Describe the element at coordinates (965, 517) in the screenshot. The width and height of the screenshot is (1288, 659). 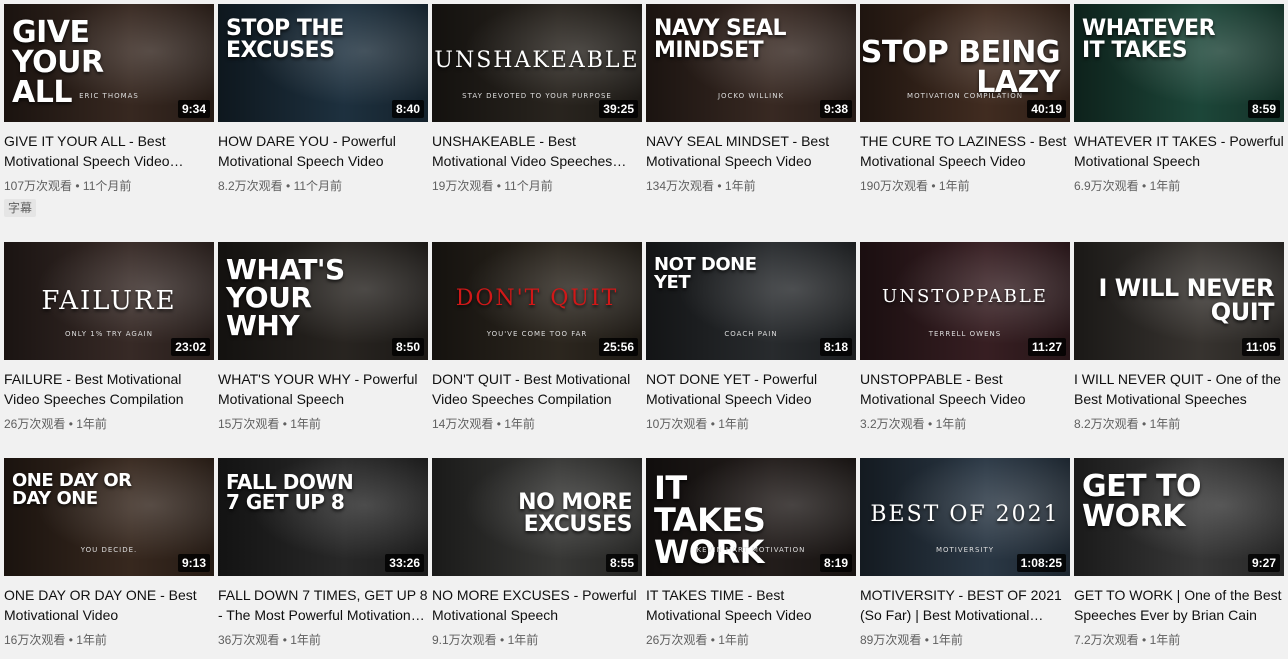
I see `video-thumbnail: BEST OF 2021 MOTIVERSITY 1:08:25` at that location.